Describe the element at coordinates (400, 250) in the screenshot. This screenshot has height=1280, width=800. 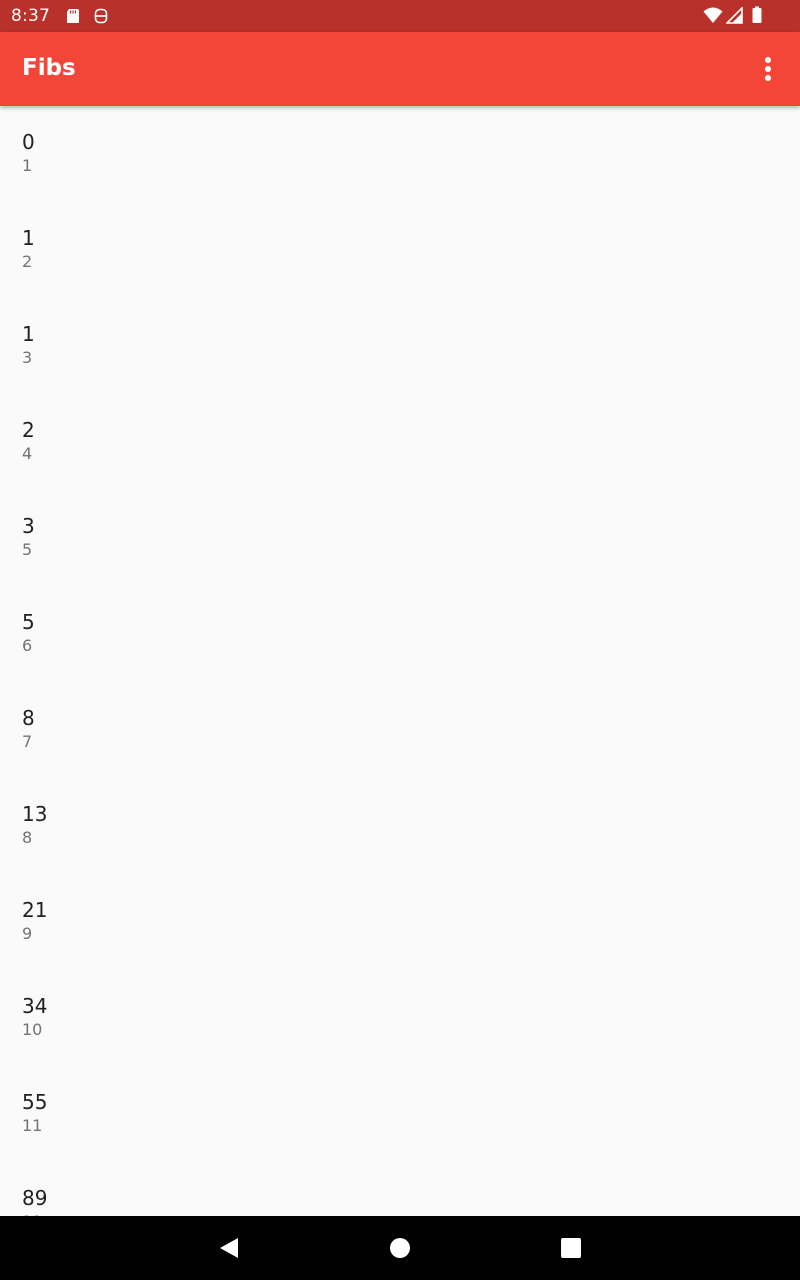
I see `list-item: 1 2` at that location.